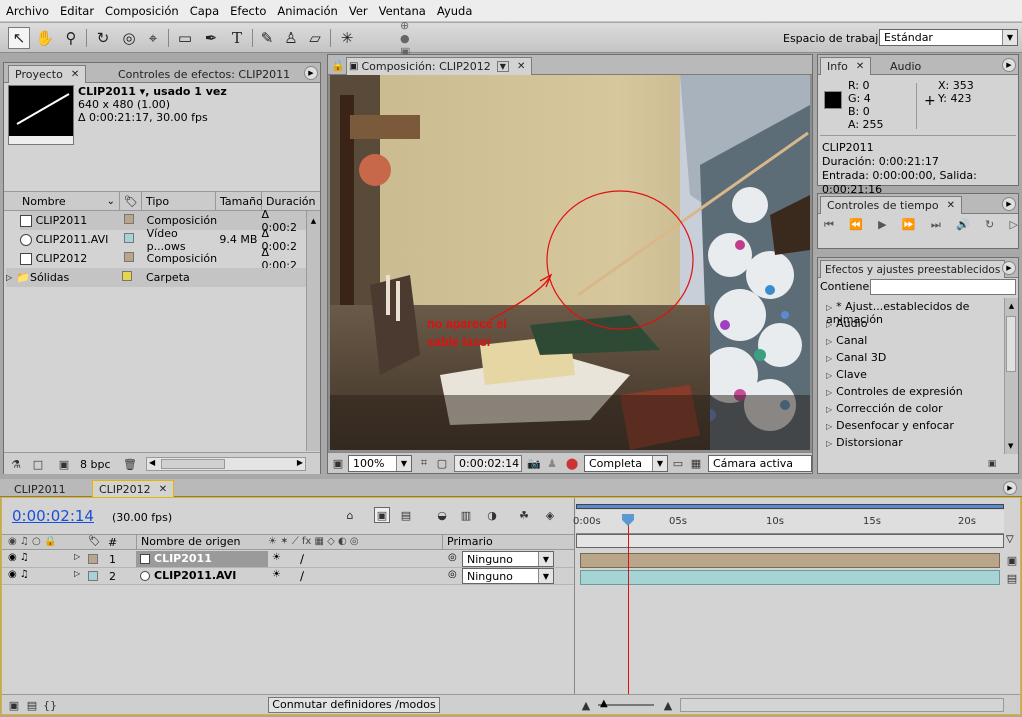 The width and height of the screenshot is (1022, 717). Describe the element at coordinates (572, 463) in the screenshot. I see `channel-icon: ⬤` at that location.